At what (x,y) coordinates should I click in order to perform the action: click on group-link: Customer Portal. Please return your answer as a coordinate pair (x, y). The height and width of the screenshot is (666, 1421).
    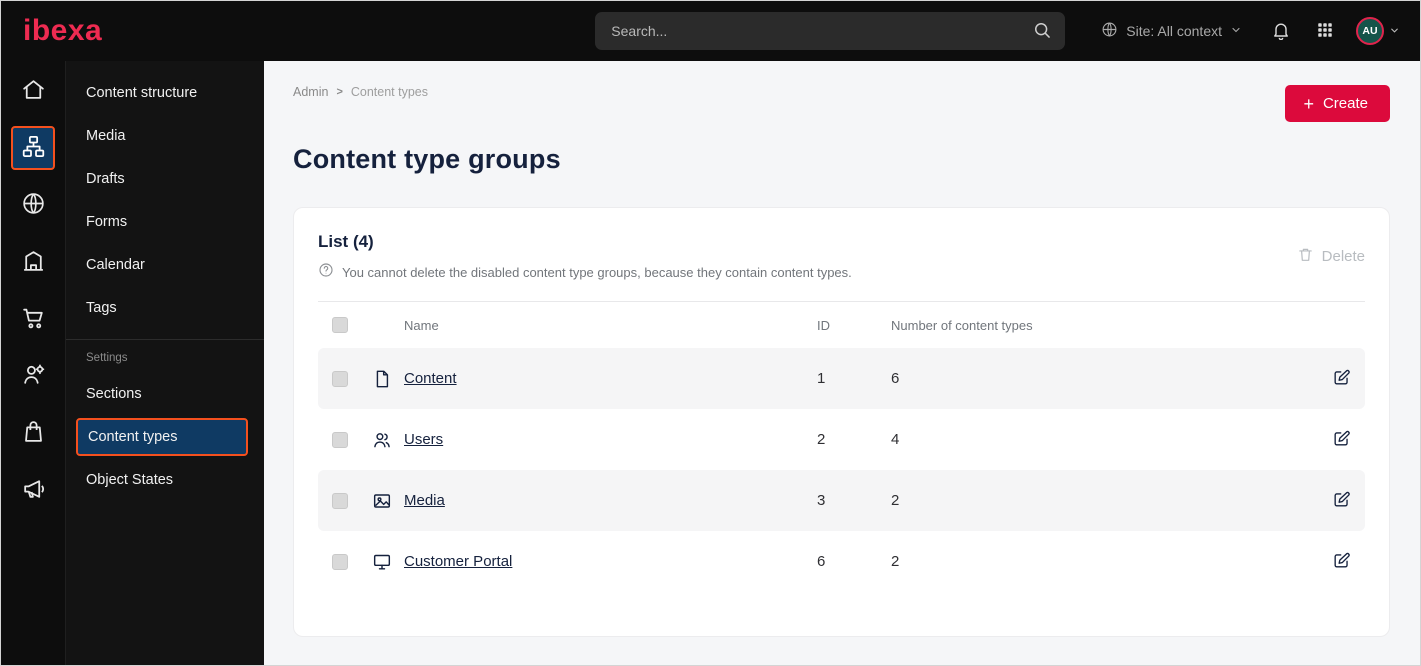
    Looking at the image, I should click on (458, 561).